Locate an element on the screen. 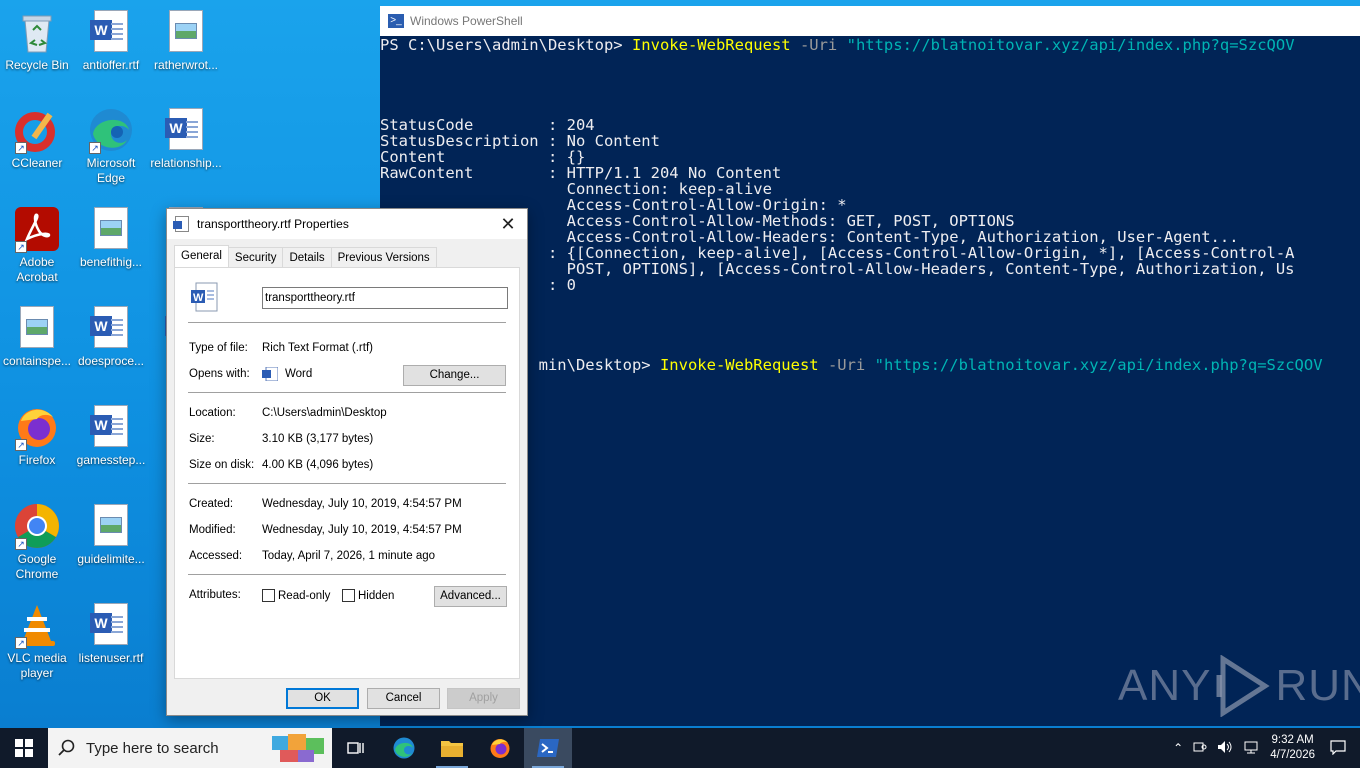  desktop-icon-firefox: ↗ Firefox is located at coordinates (37, 435).